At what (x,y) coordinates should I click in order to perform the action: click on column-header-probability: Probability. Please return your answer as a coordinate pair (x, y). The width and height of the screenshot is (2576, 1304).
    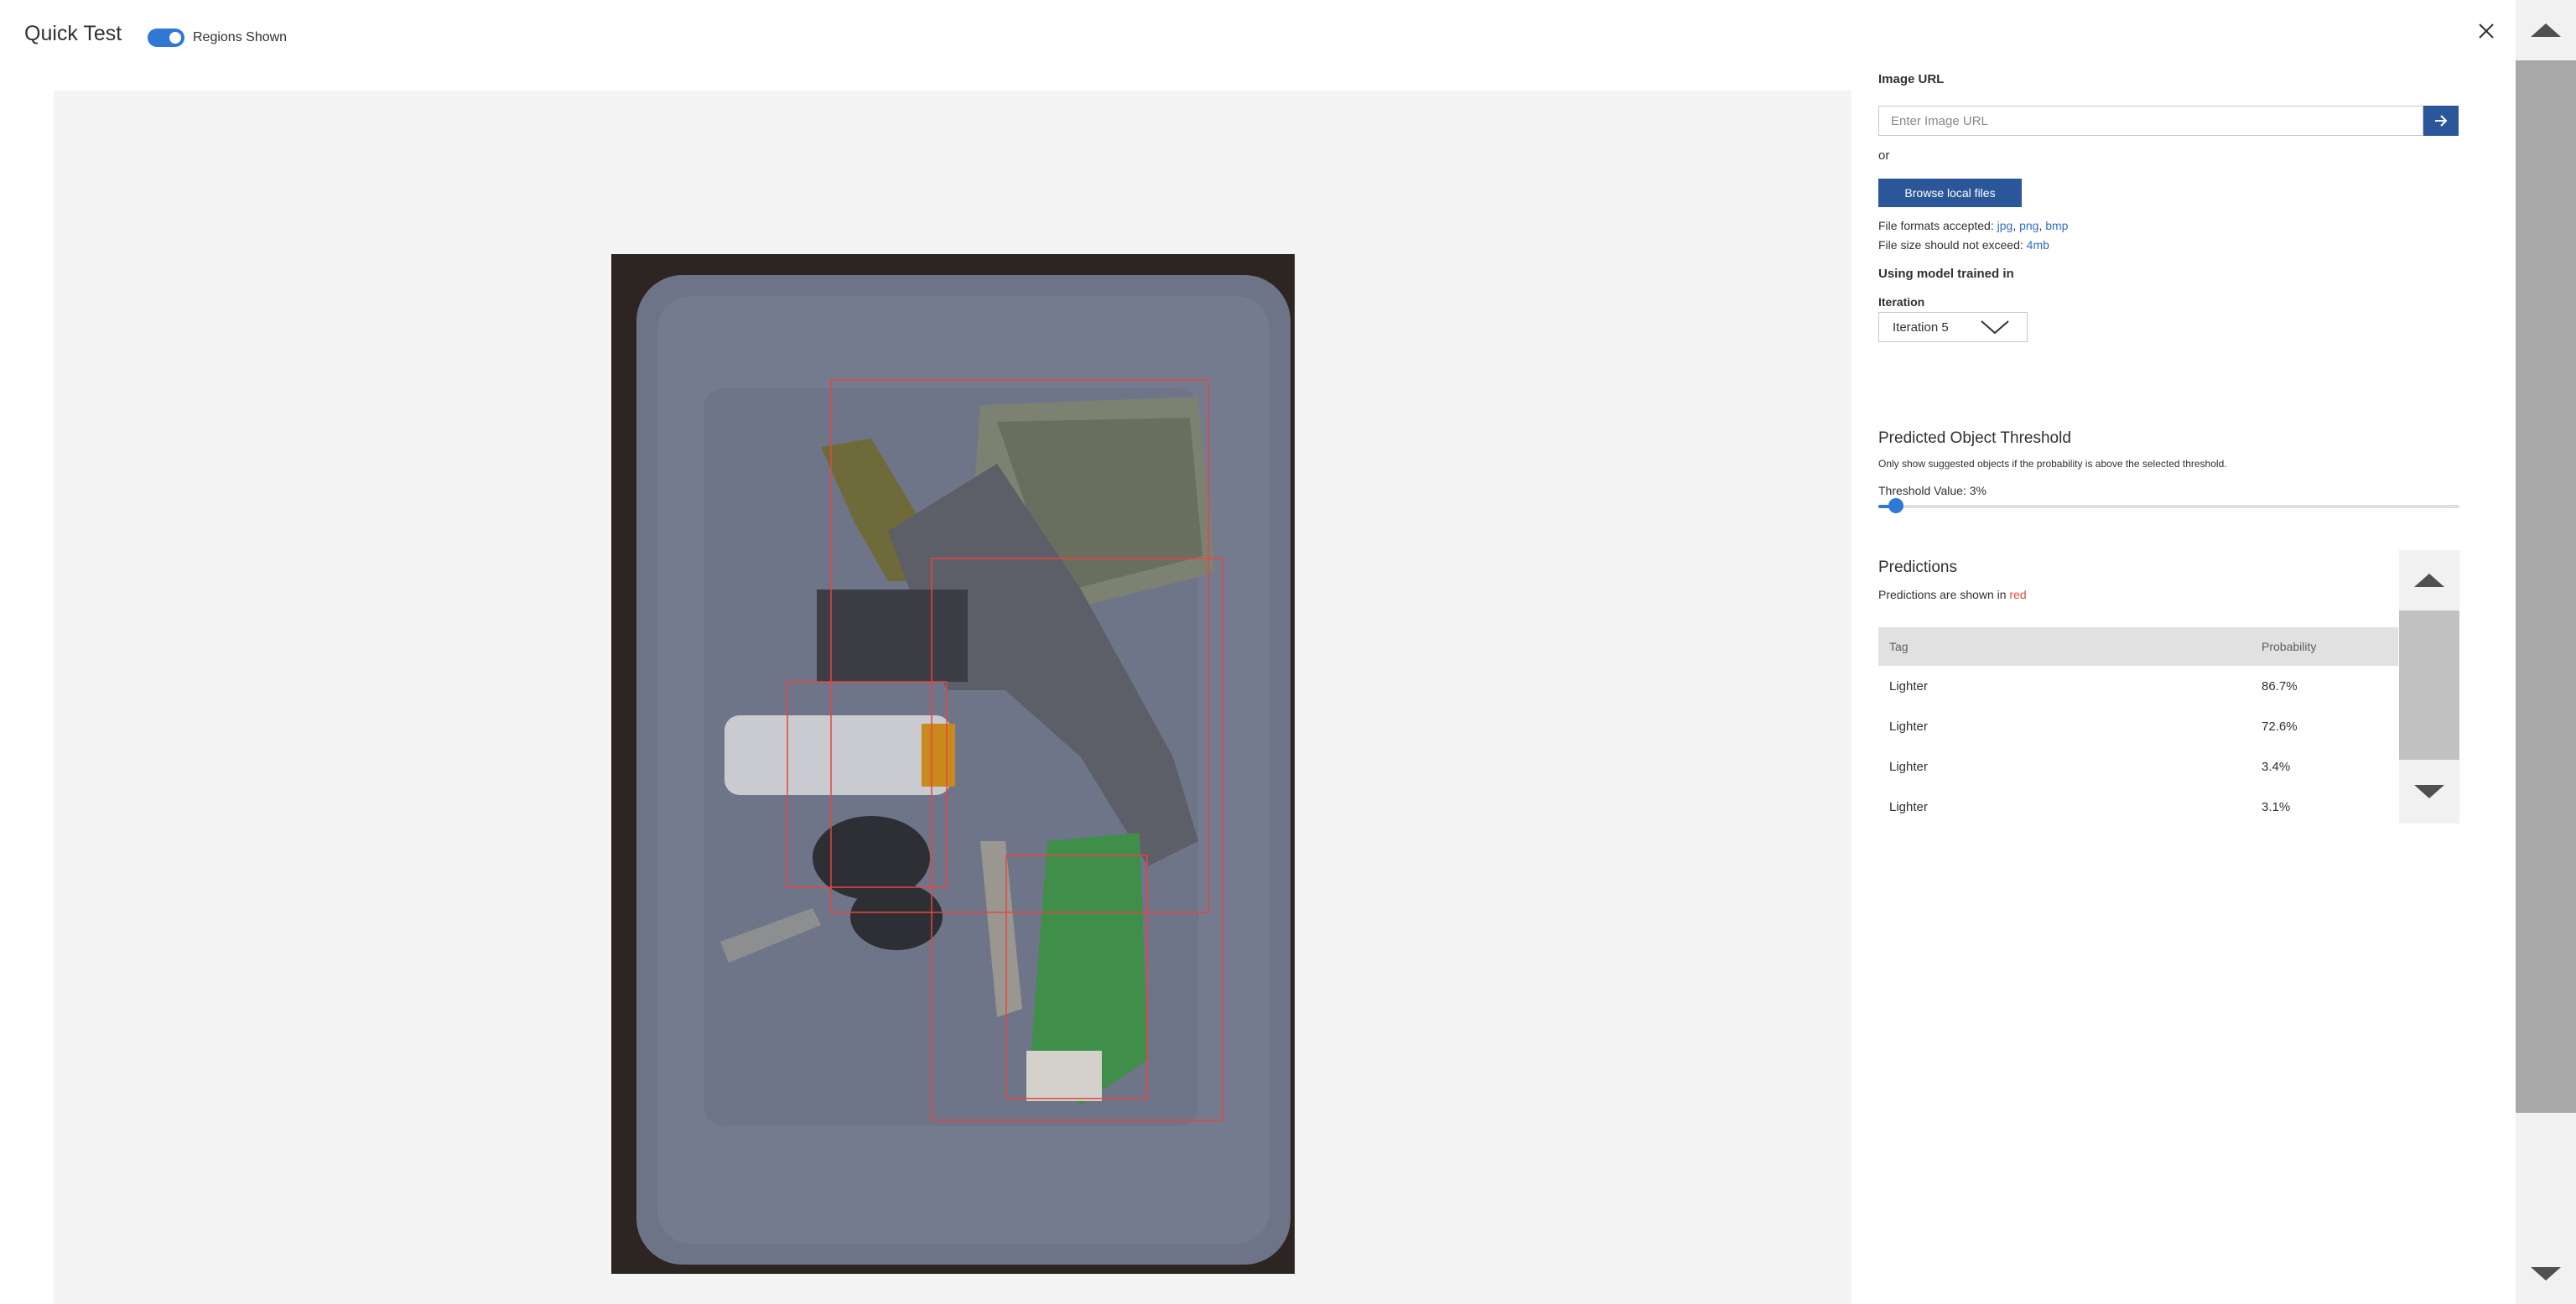
    Looking at the image, I should click on (2289, 647).